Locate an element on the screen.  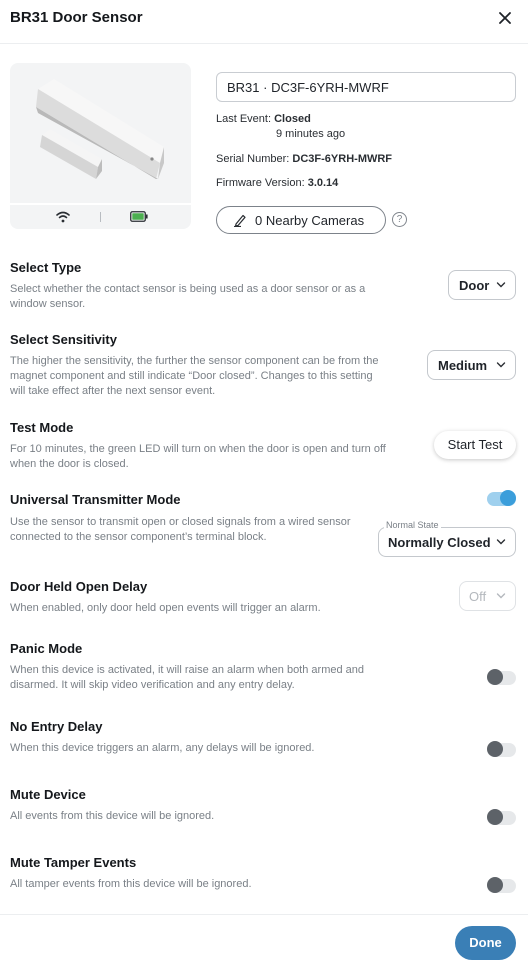
sensor-product-image is located at coordinates (100, 129).